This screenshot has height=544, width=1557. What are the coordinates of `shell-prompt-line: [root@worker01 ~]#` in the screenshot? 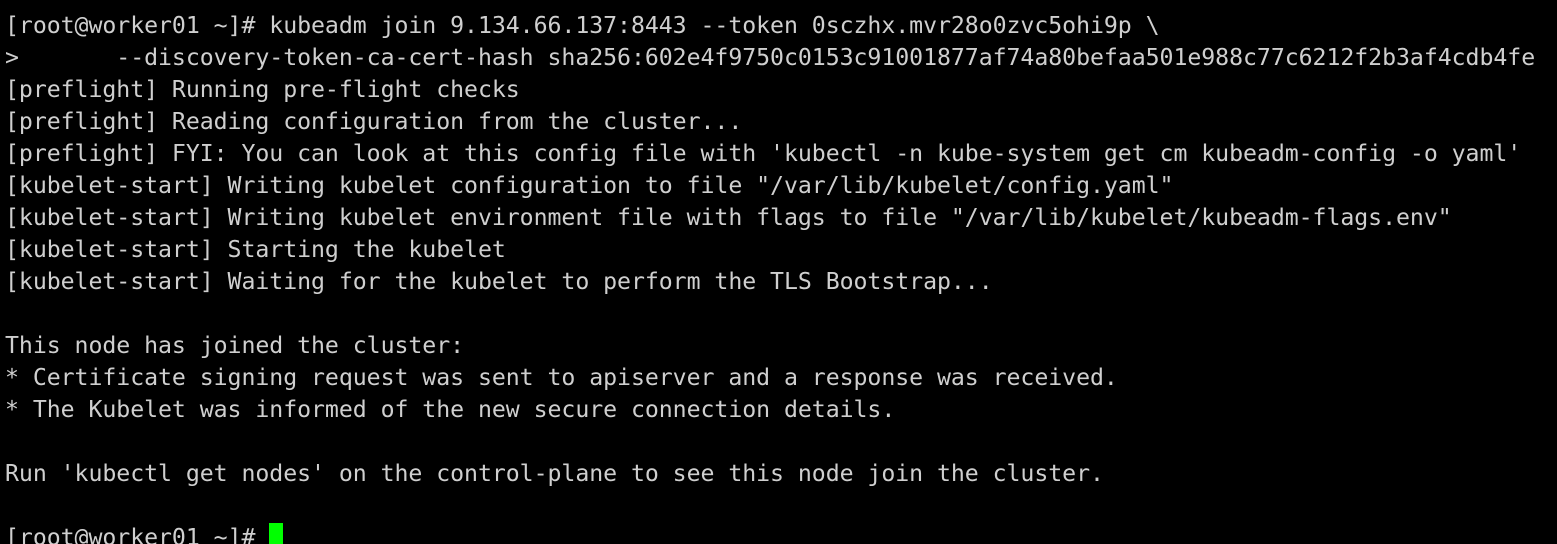 It's located at (781, 533).